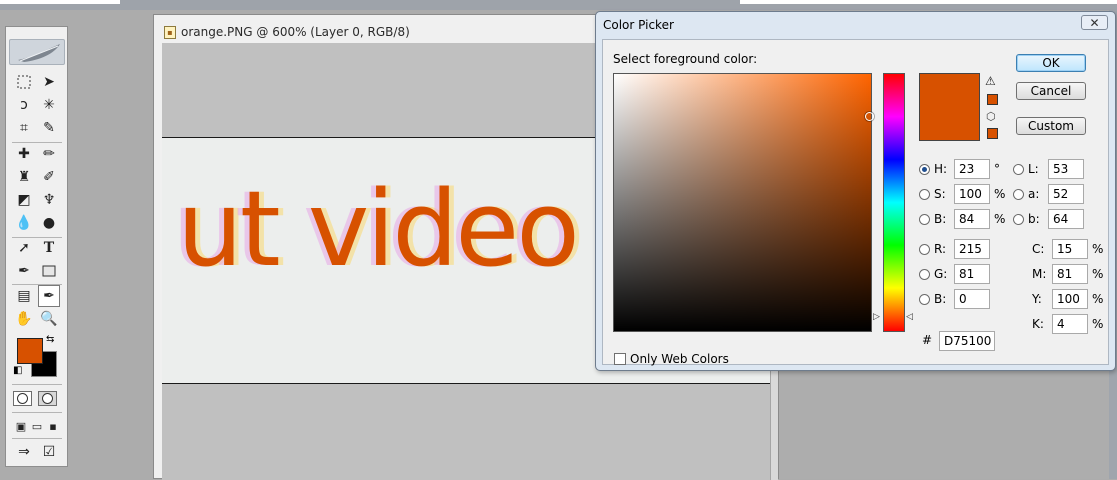  Describe the element at coordinates (940, 219) in the screenshot. I see `brightness-label: B:` at that location.